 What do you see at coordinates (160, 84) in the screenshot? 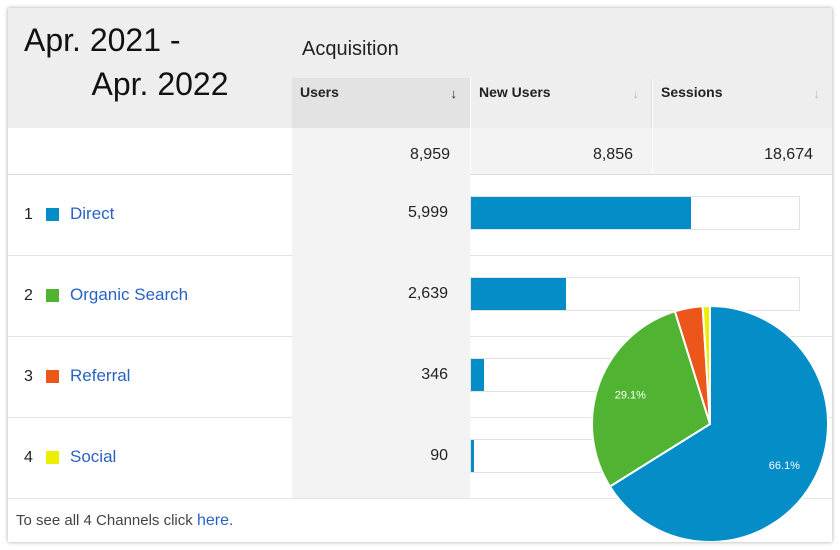
I see `date-range-line2: Apr. 2022` at bounding box center [160, 84].